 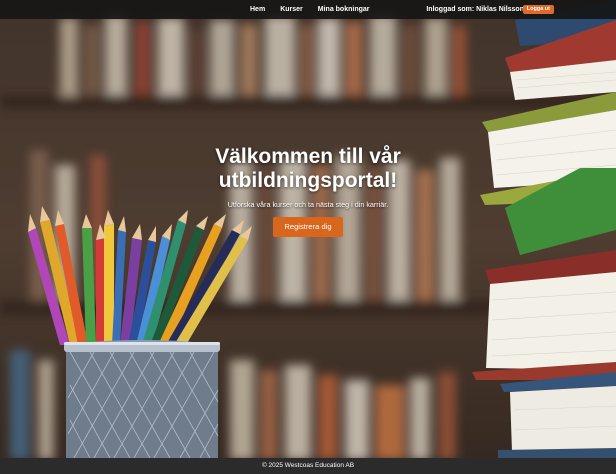 What do you see at coordinates (291, 9) in the screenshot?
I see `nav-link-courses: Kurser` at bounding box center [291, 9].